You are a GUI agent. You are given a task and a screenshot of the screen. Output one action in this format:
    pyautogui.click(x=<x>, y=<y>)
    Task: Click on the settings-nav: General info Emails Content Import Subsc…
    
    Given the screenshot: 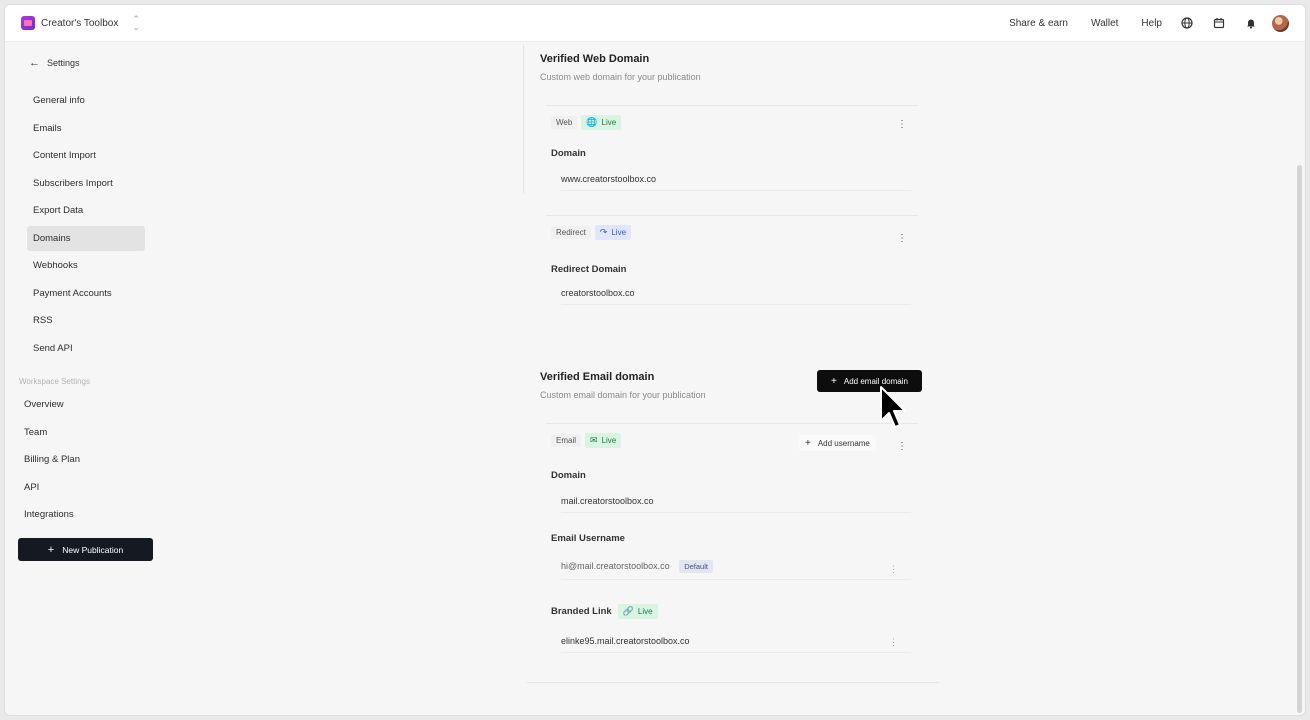 What is the action you would take?
    pyautogui.click(x=86, y=225)
    